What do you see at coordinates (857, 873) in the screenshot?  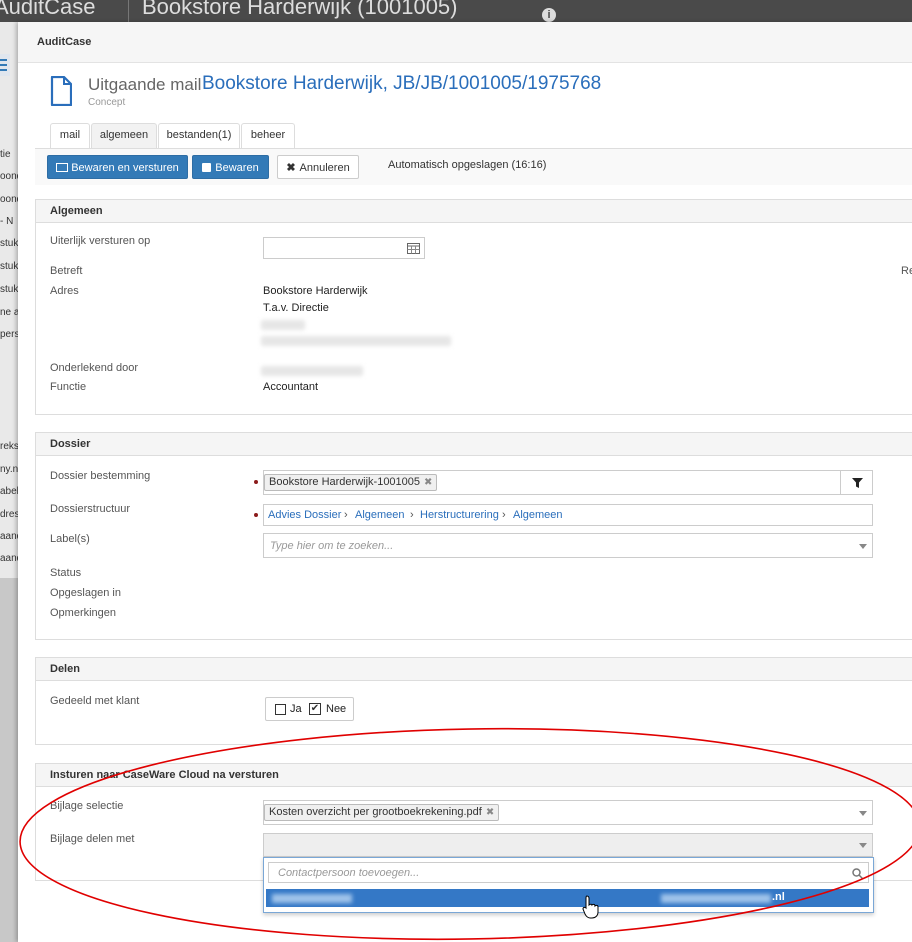 I see `search-icon` at bounding box center [857, 873].